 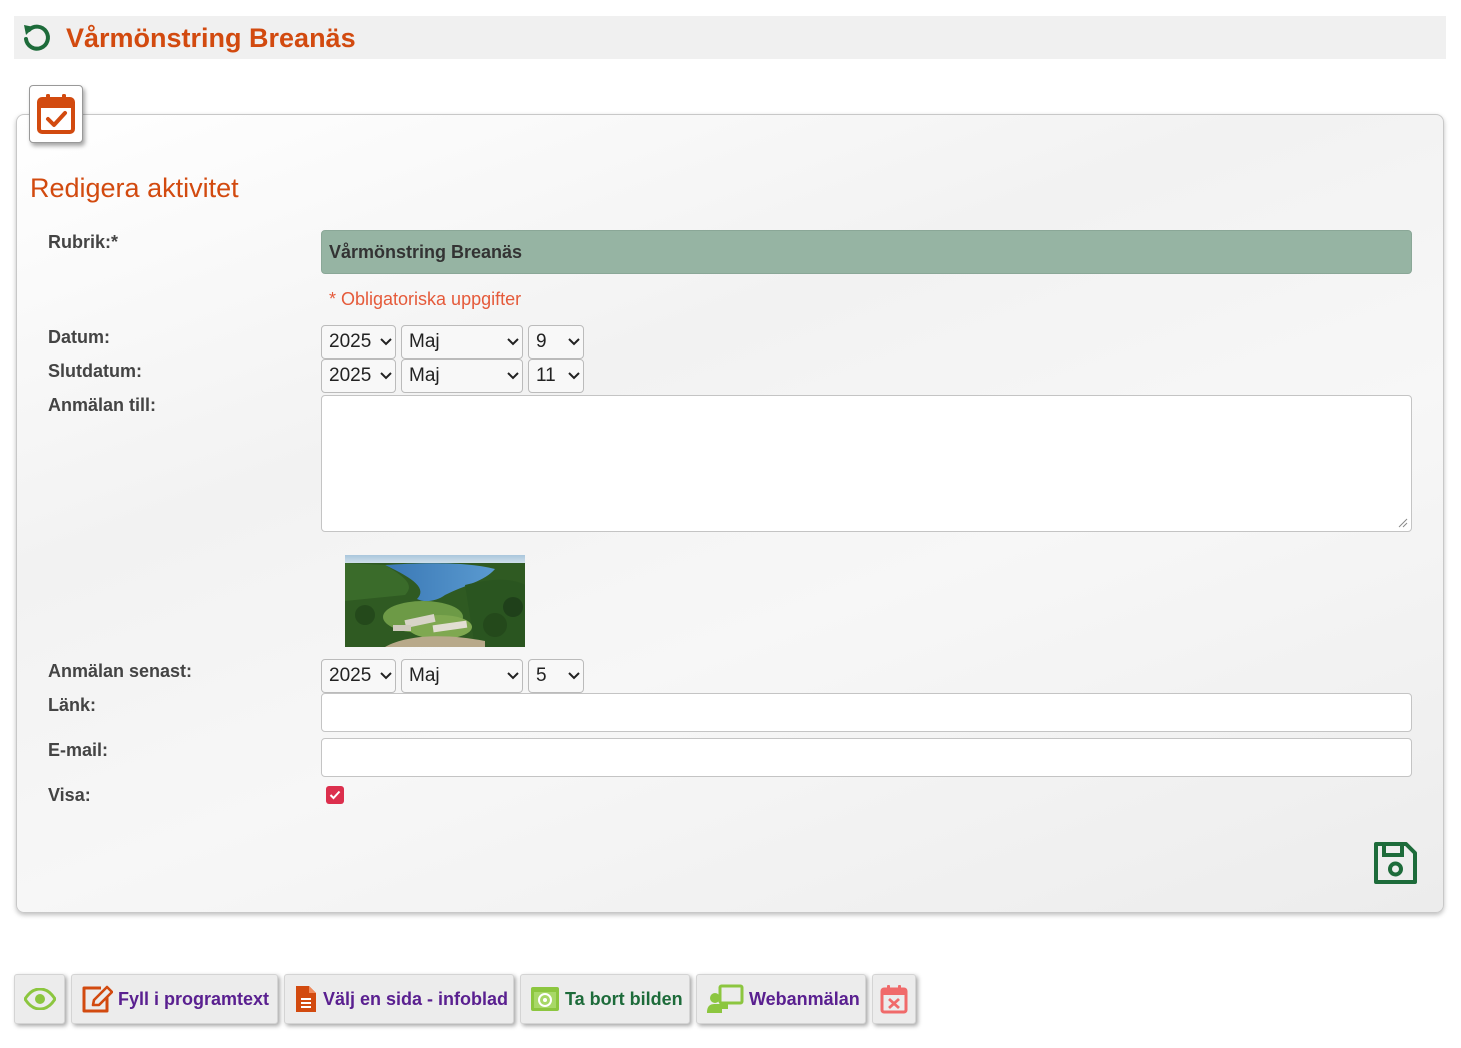 I want to click on rubrik-label: Rubrik:*, so click(x=83, y=242).